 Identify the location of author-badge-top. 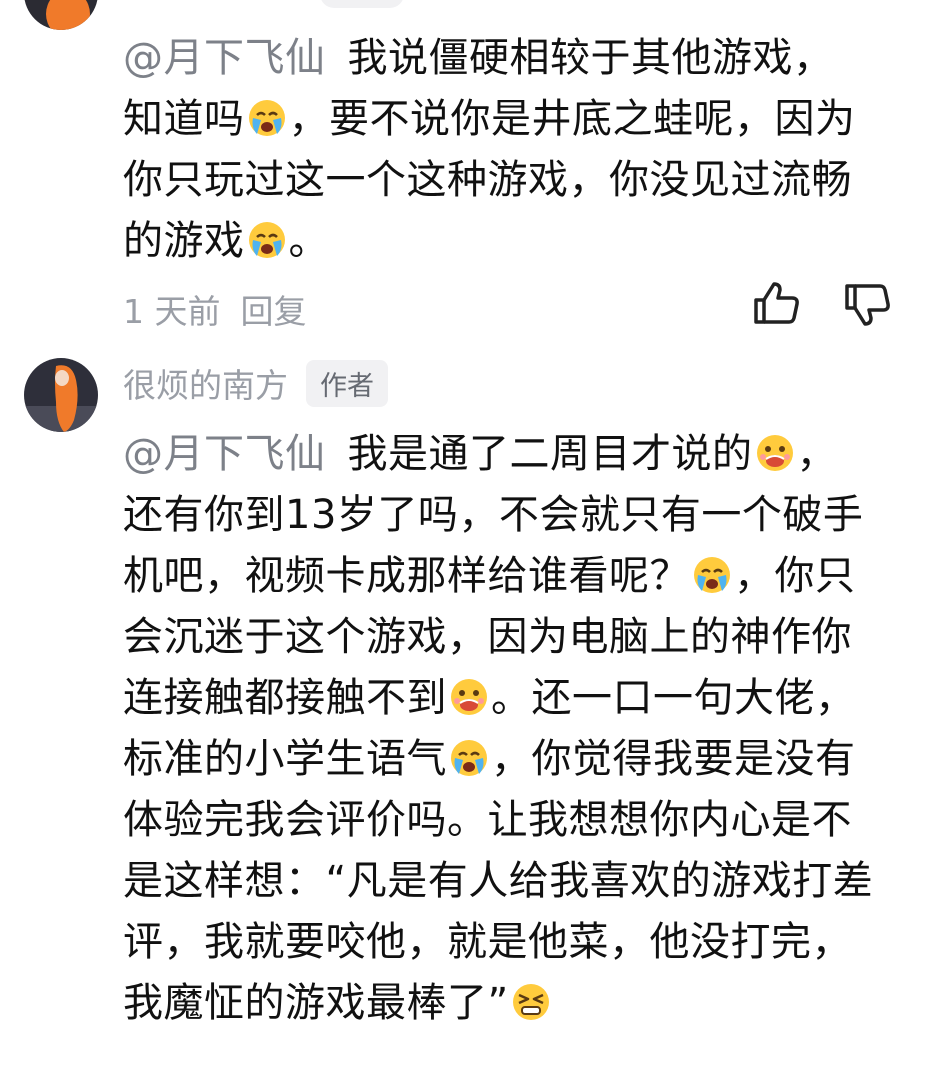
(362, 4).